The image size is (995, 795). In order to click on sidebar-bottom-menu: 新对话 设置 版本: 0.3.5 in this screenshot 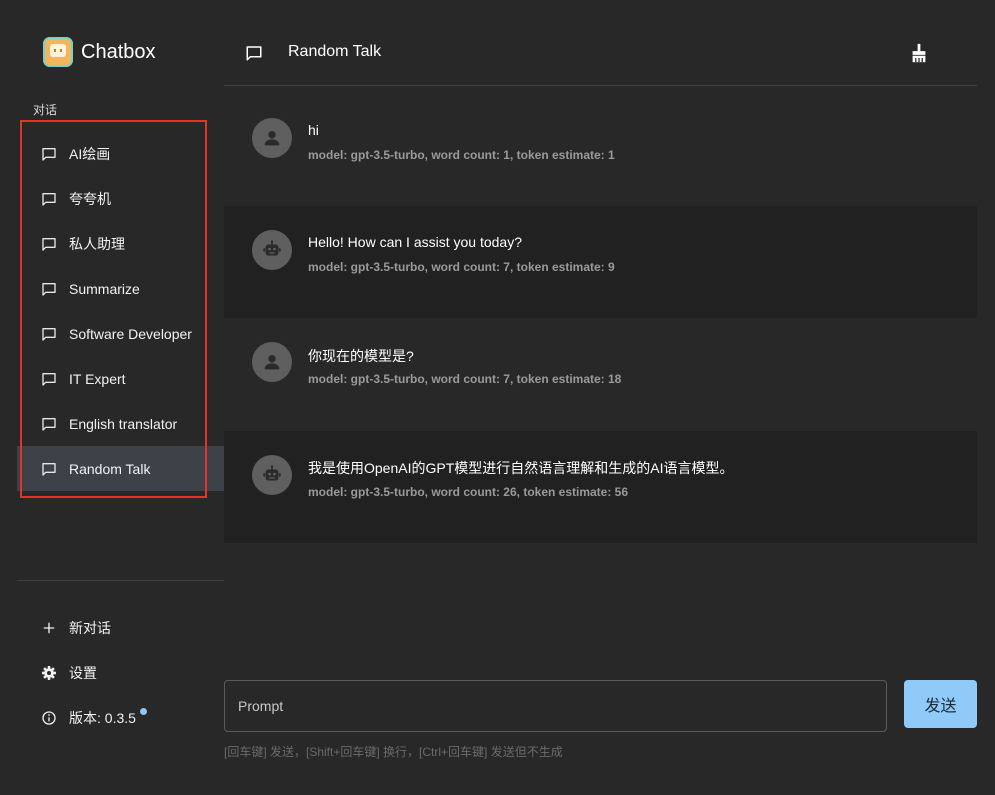, I will do `click(120, 672)`.